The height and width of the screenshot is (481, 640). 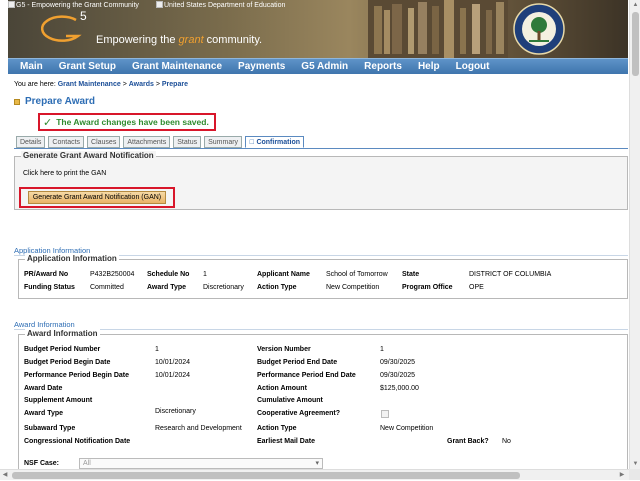 What do you see at coordinates (427, 287) in the screenshot?
I see `program-office-label: Program Office` at bounding box center [427, 287].